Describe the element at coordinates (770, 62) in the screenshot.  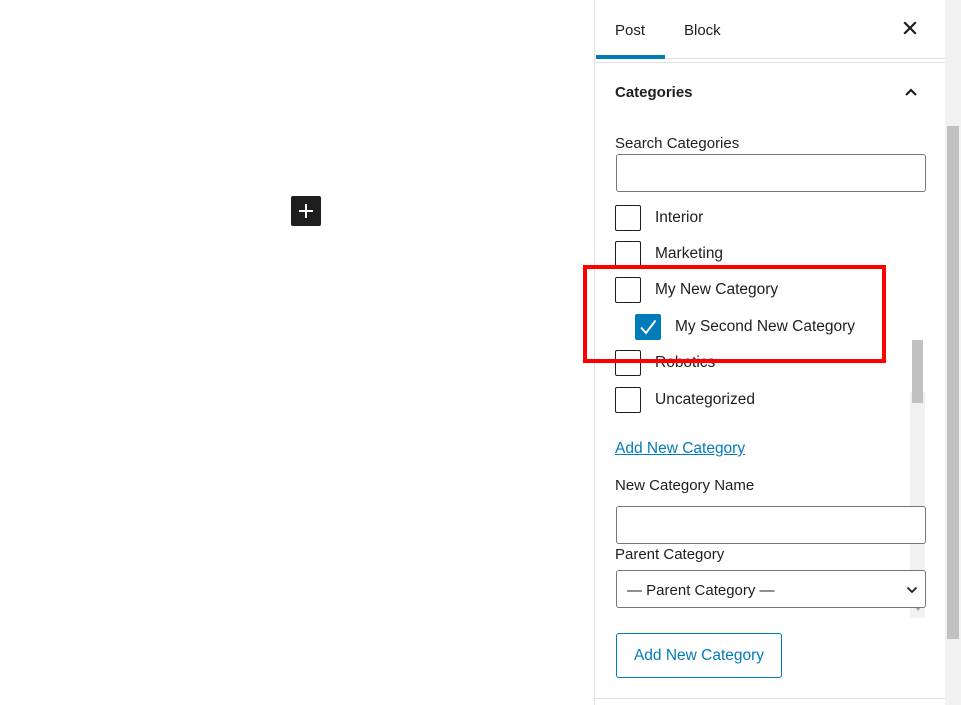
I see `panel-divider` at that location.